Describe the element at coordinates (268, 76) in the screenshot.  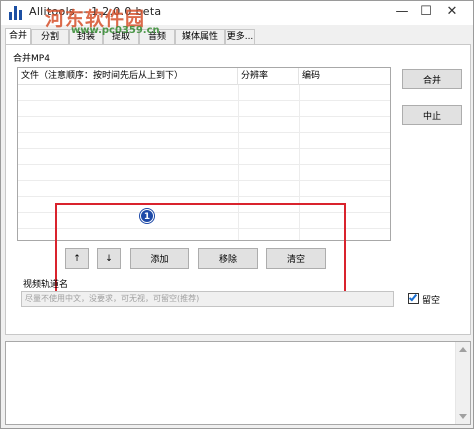
I see `column-header-resolution: 分辨率` at that location.